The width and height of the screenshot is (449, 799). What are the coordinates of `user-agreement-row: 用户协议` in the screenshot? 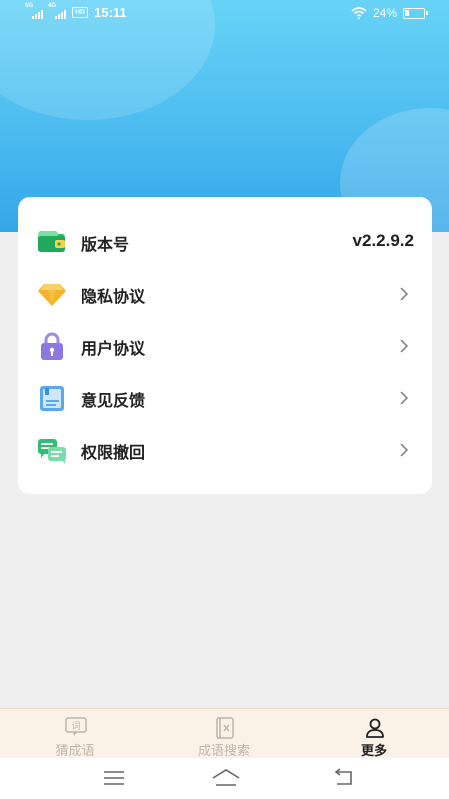 It's located at (225, 346).